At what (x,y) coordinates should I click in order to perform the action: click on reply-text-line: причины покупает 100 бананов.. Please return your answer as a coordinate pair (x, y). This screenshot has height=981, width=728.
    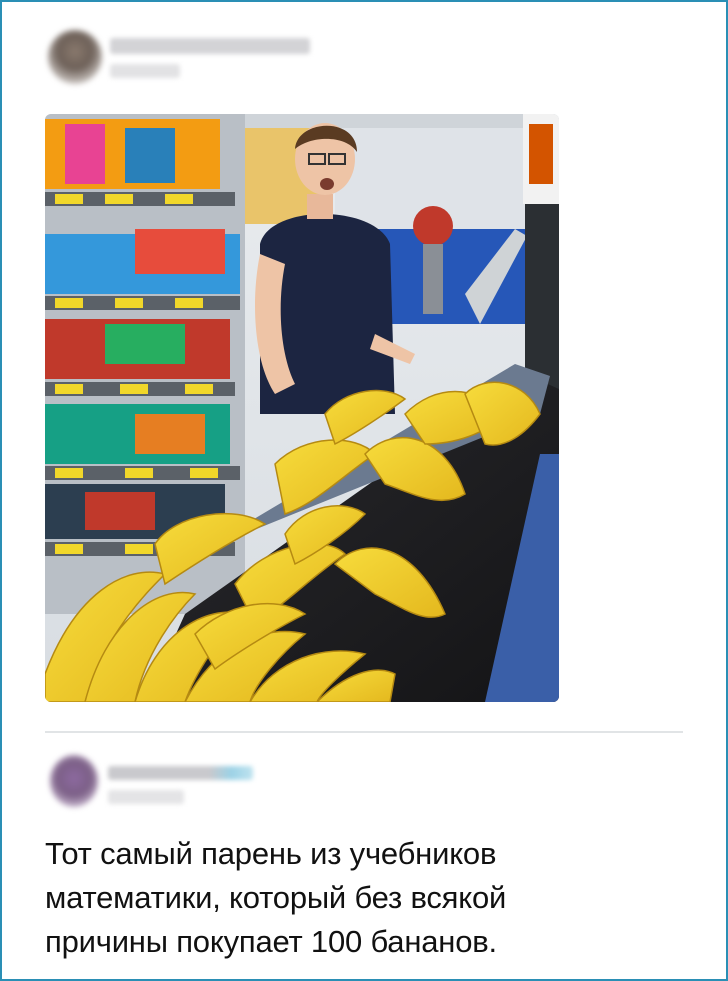
    Looking at the image, I should click on (271, 941).